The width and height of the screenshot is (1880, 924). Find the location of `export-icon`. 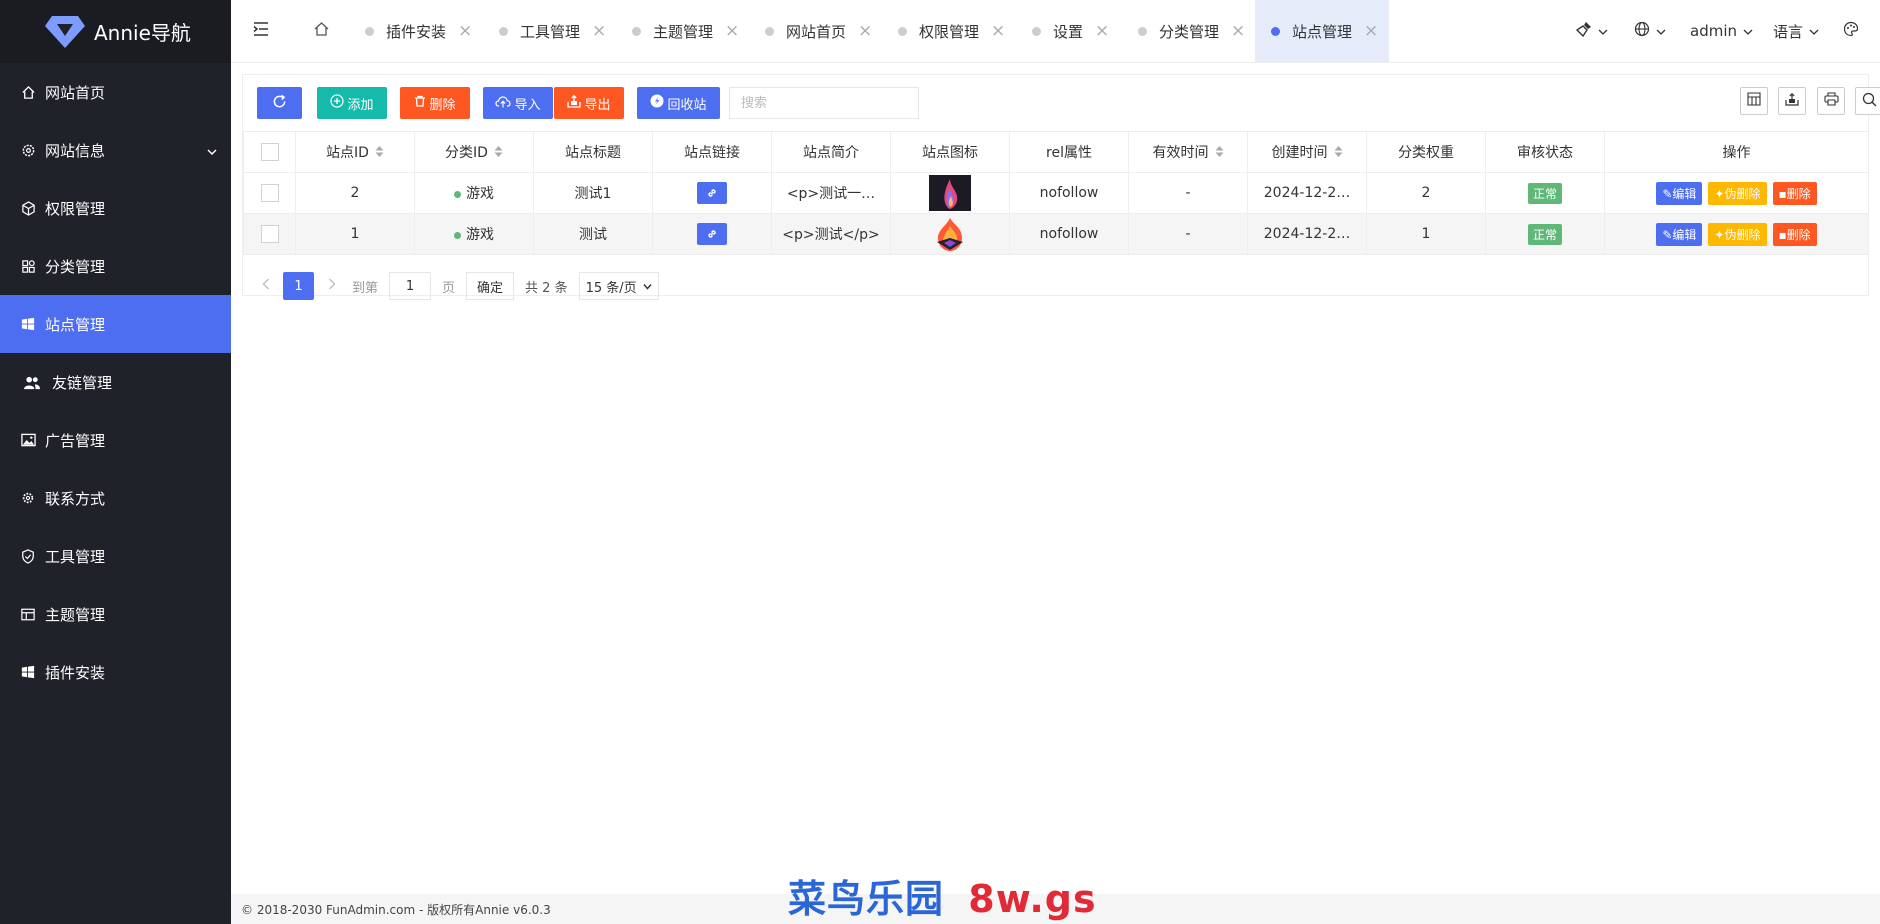

export-icon is located at coordinates (1792, 101).